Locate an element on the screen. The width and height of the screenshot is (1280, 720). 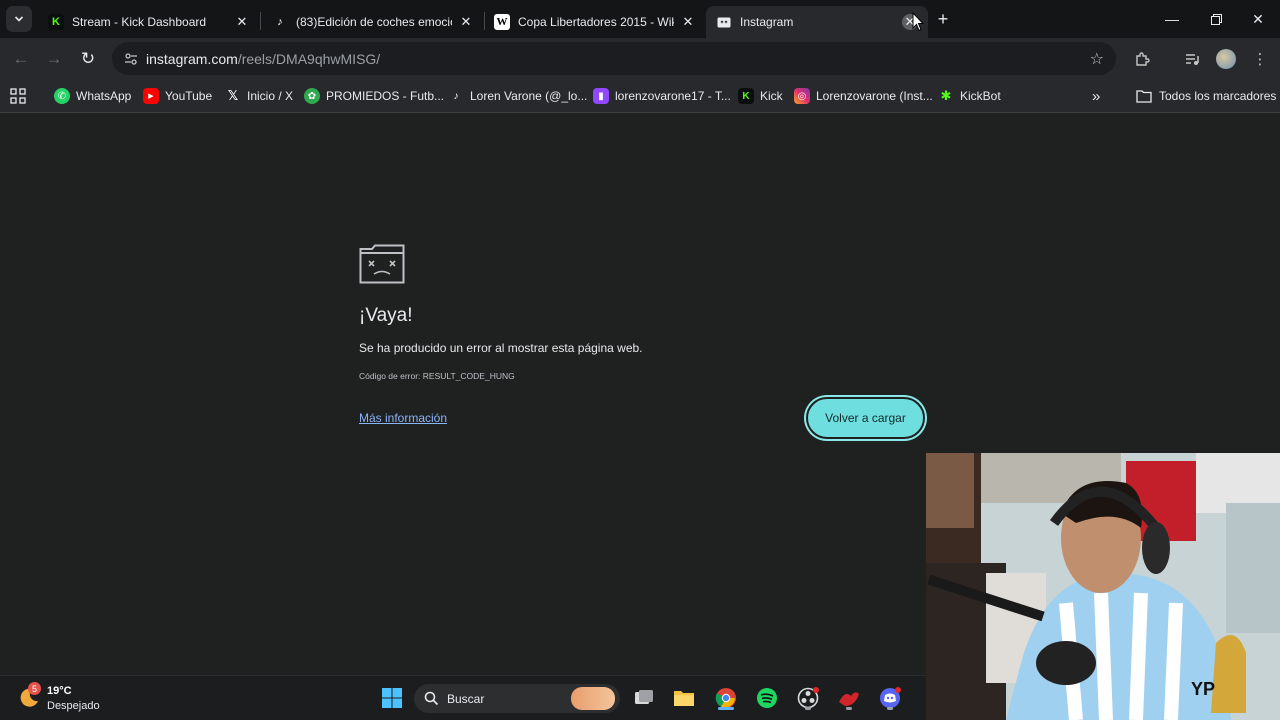
close-window-button: ✕ is located at coordinates (1258, 19).